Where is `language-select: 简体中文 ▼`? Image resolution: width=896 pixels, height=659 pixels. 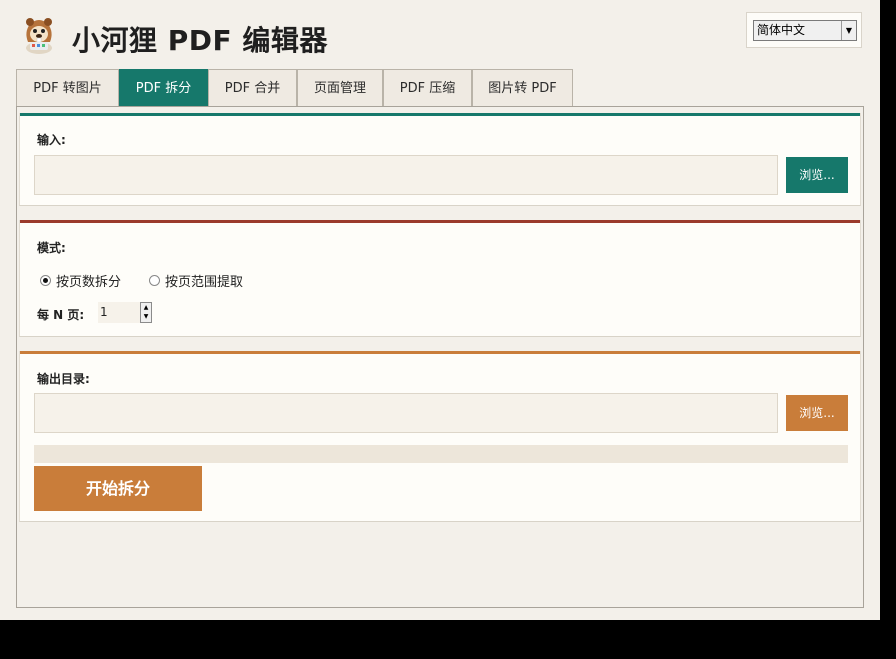
language-select: 简体中文 ▼ is located at coordinates (805, 30).